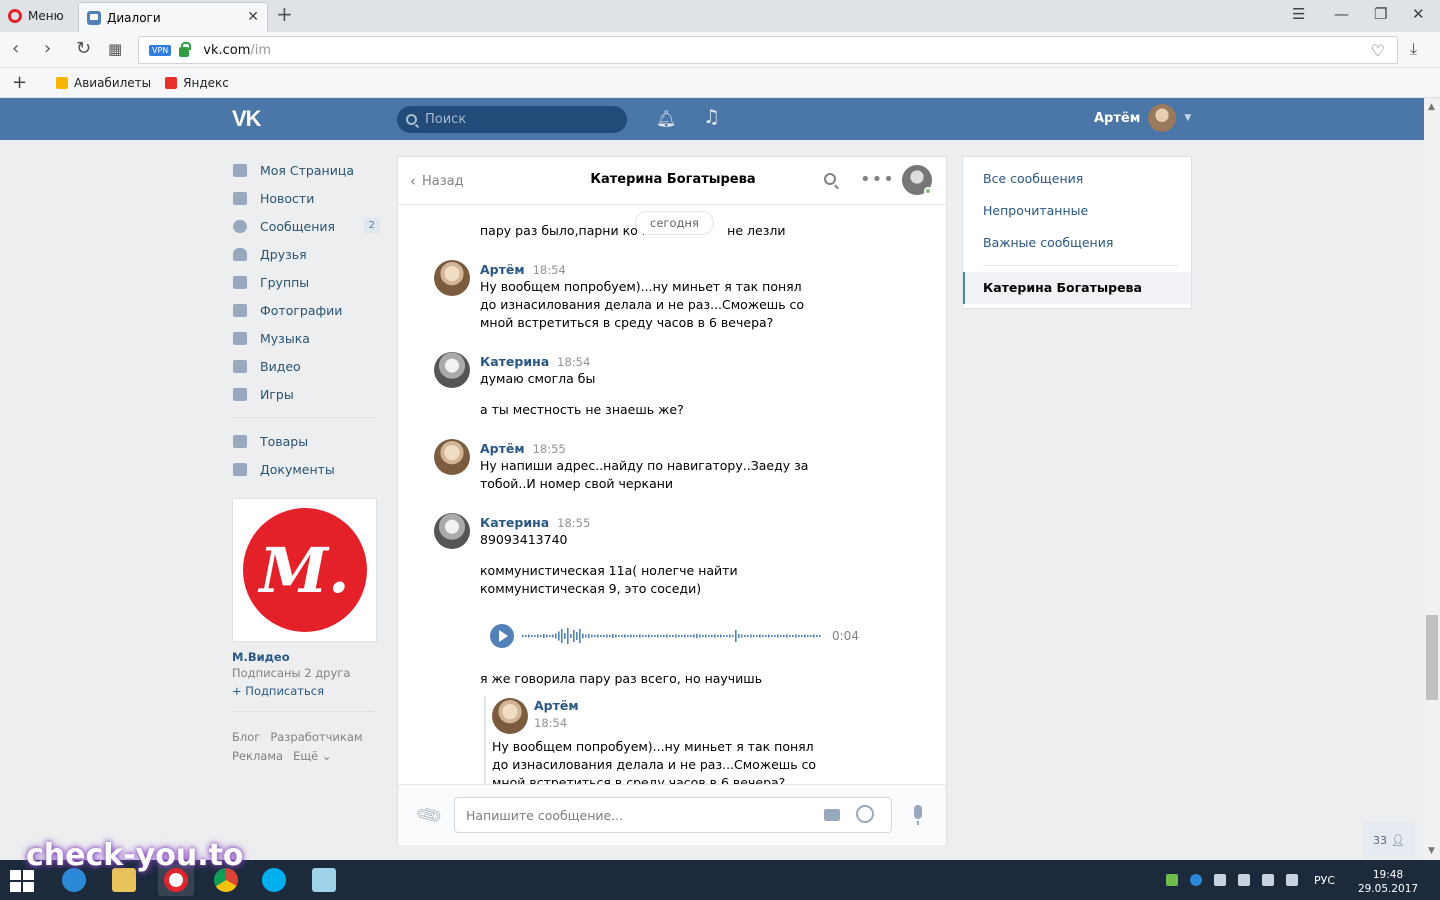 This screenshot has height=900, width=1440. What do you see at coordinates (324, 880) in the screenshot?
I see `taskbar-notes` at bounding box center [324, 880].